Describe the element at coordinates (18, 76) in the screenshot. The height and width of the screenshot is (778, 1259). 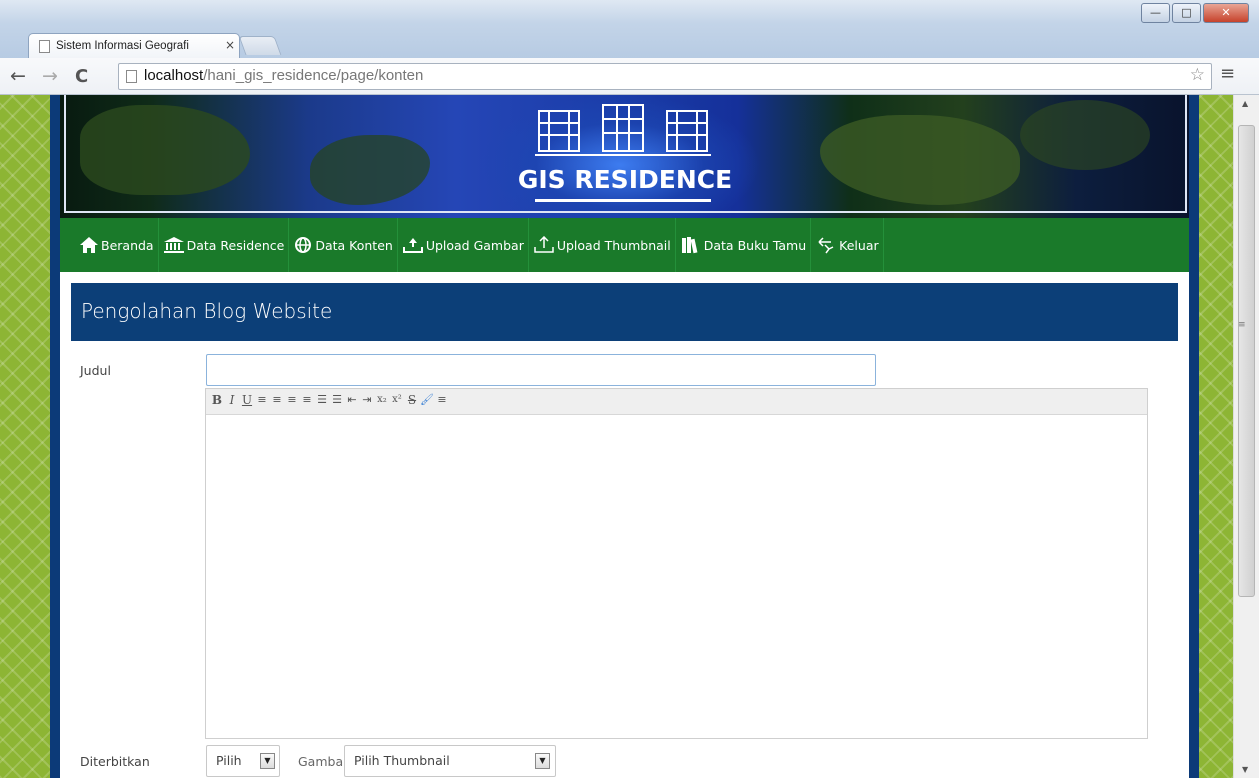
I see `back-icon: ←` at that location.